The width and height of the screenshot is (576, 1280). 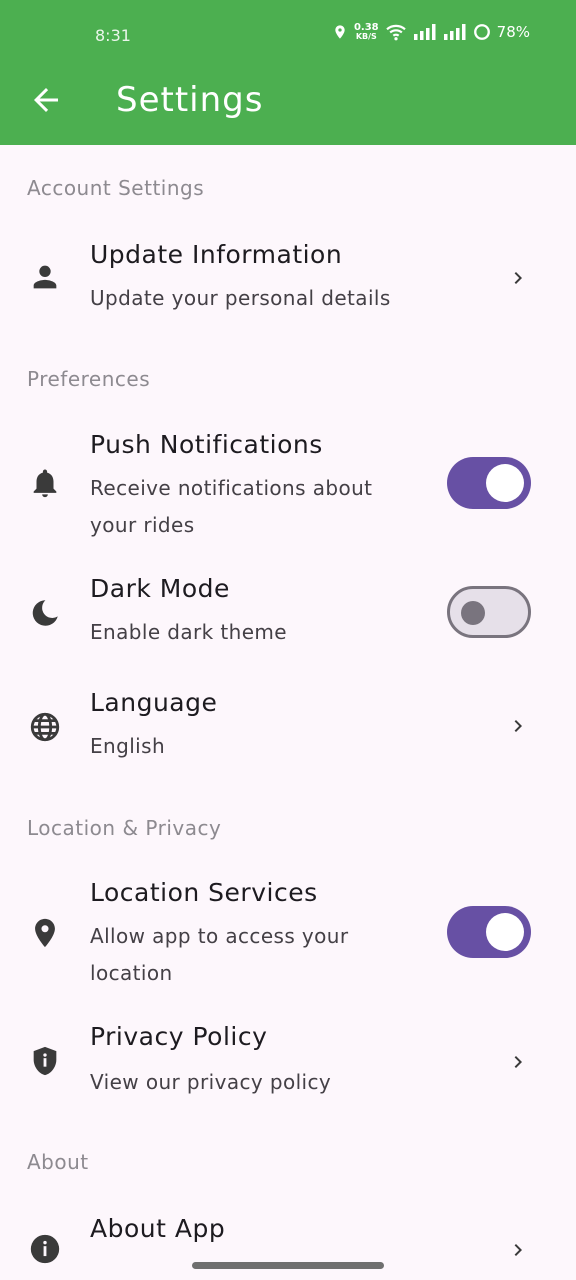 I want to click on app-bar: 8:31 0.38 KB/S 78% Settings, so click(x=288, y=72).